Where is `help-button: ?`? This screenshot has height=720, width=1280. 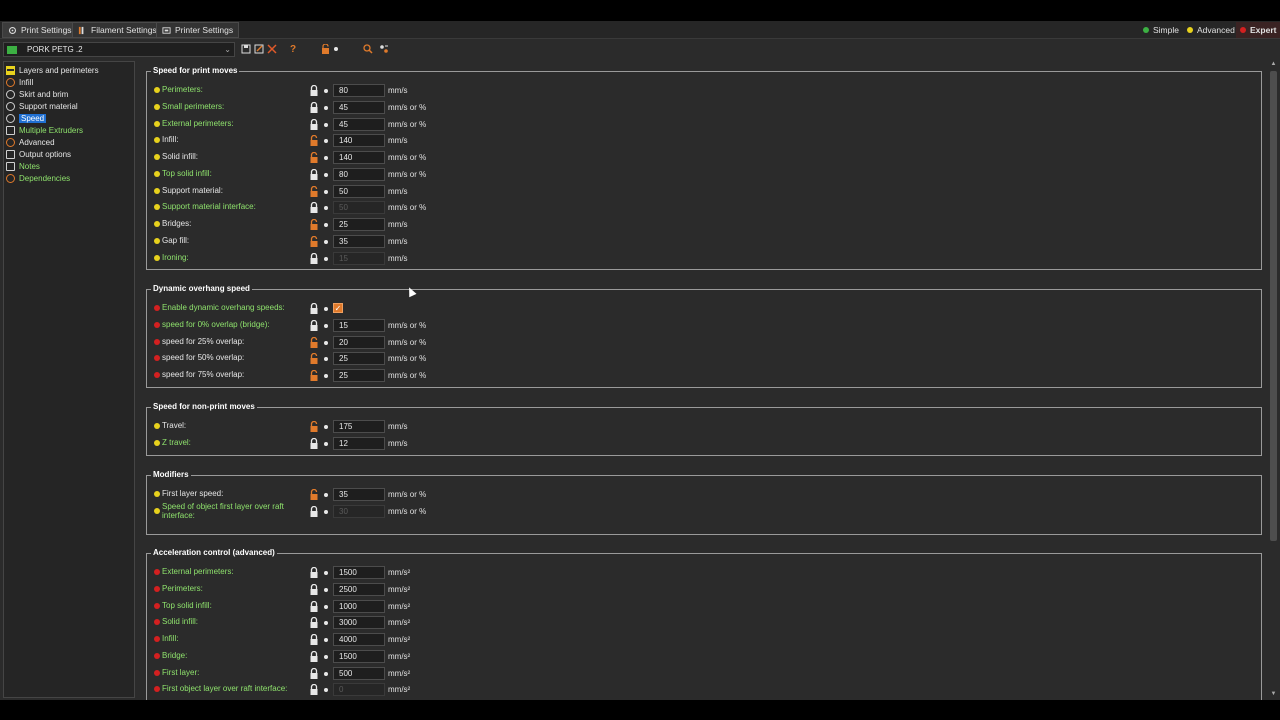 help-button: ? is located at coordinates (293, 49).